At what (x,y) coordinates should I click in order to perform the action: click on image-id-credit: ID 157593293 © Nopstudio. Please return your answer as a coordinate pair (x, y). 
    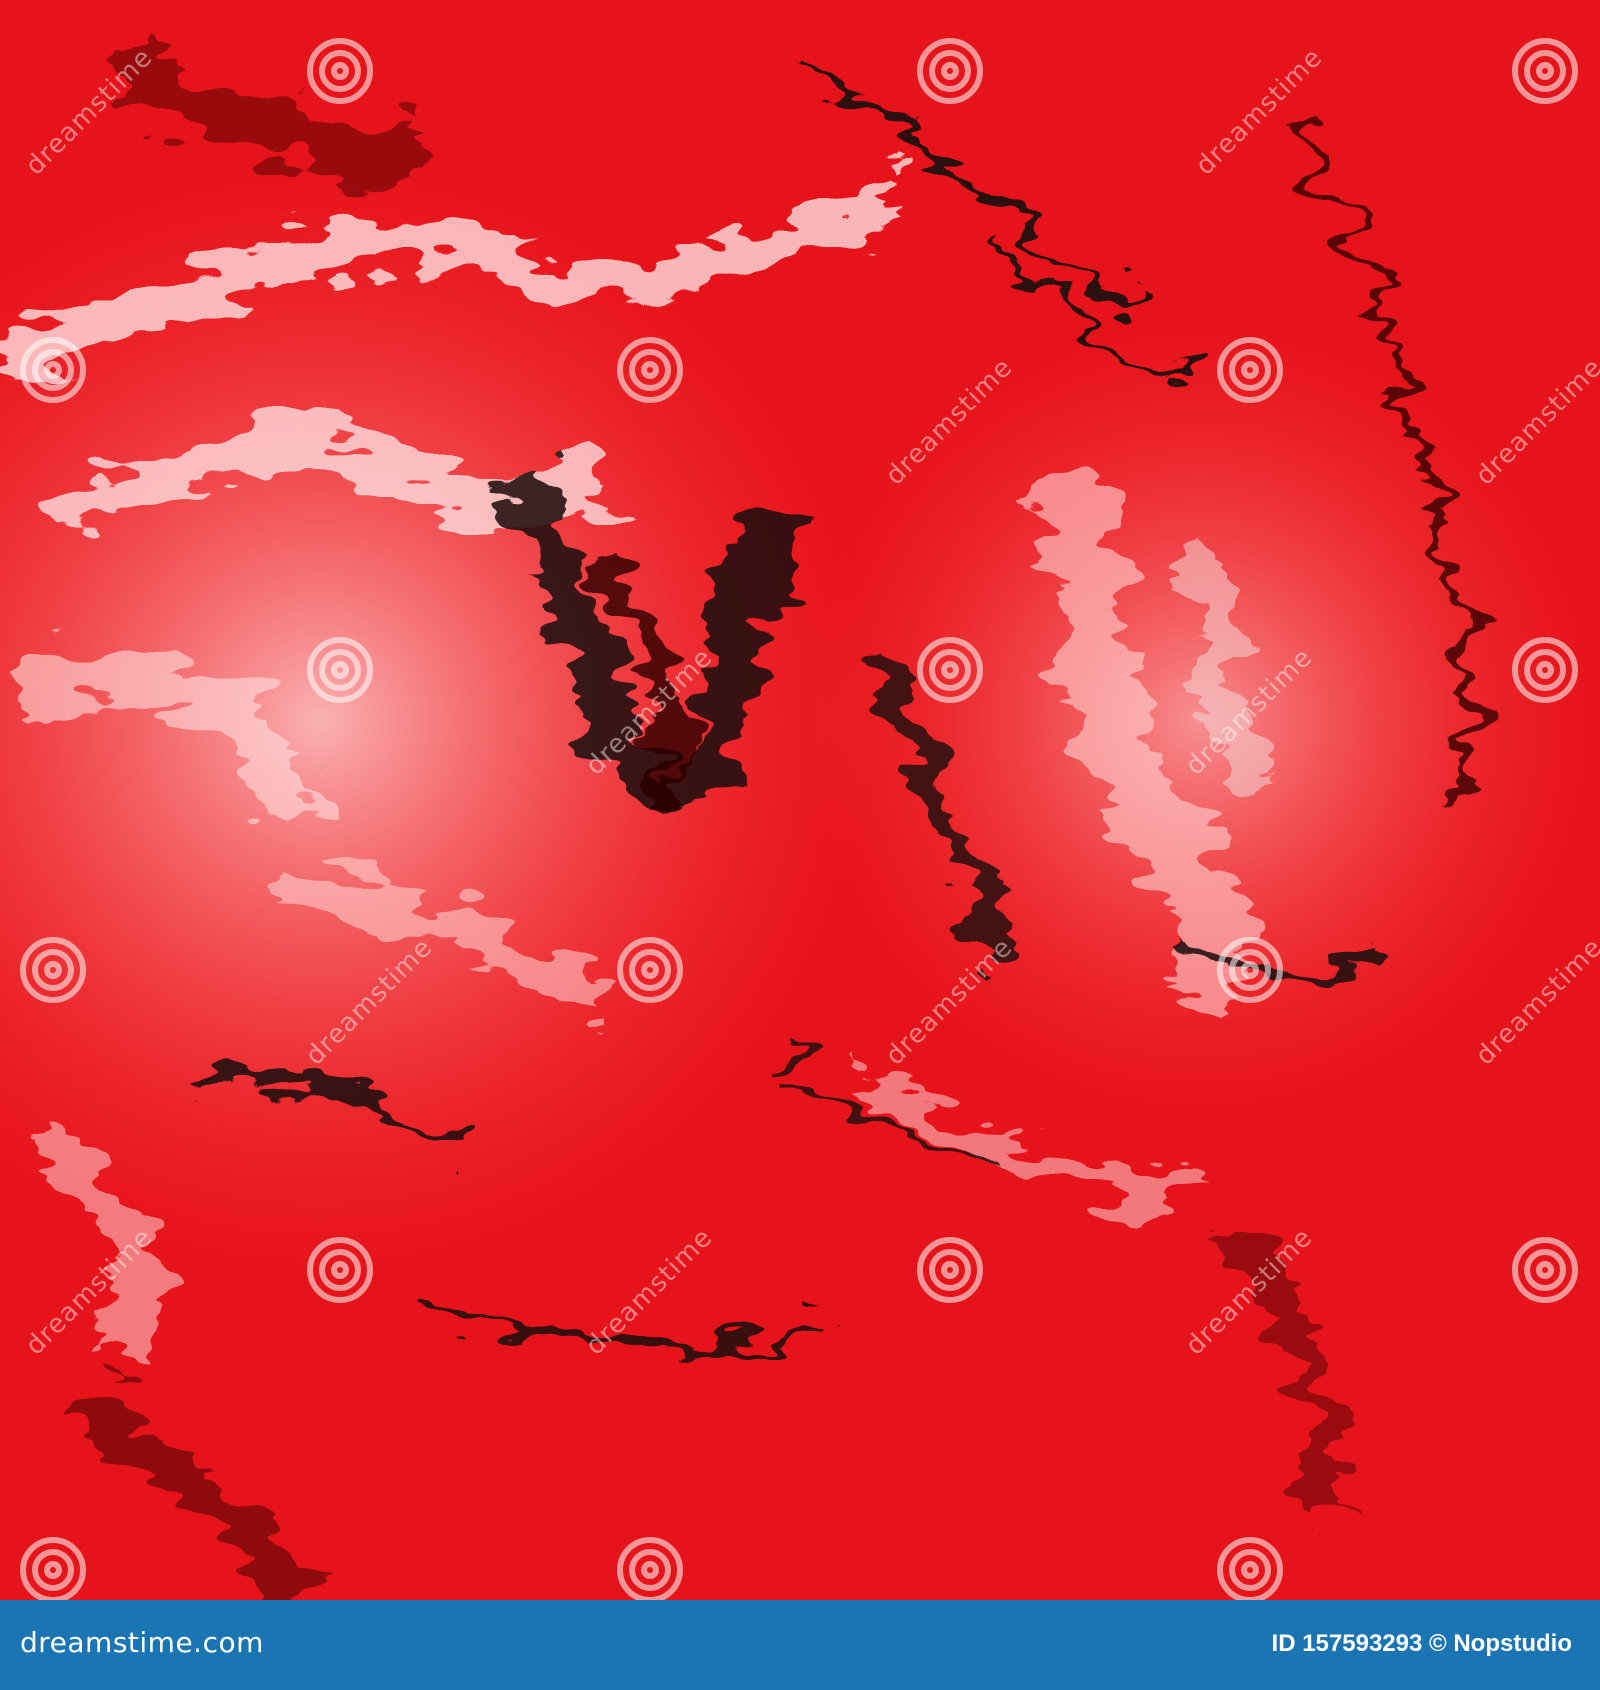
    Looking at the image, I should click on (1421, 1643).